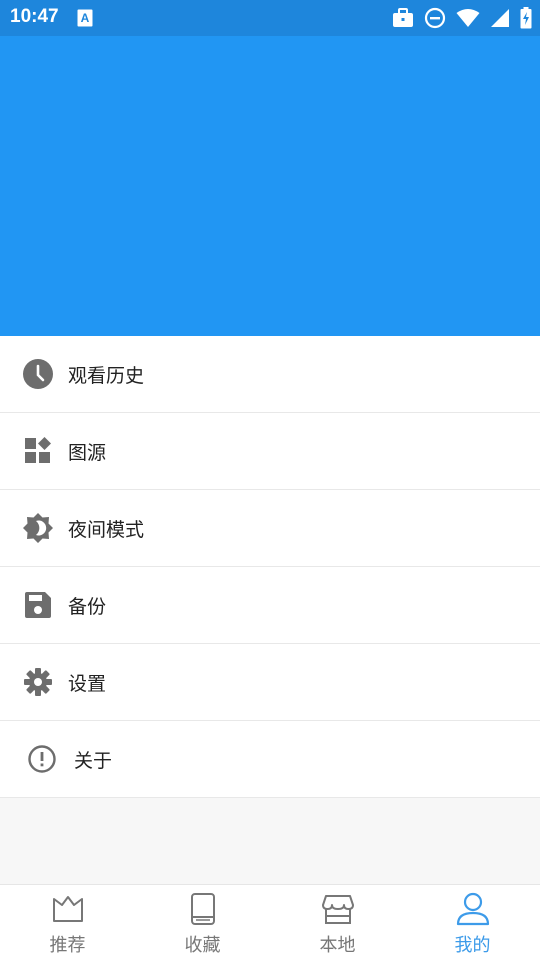 The height and width of the screenshot is (960, 540). Describe the element at coordinates (67, 945) in the screenshot. I see `nav-label-recommend: 推荐` at that location.